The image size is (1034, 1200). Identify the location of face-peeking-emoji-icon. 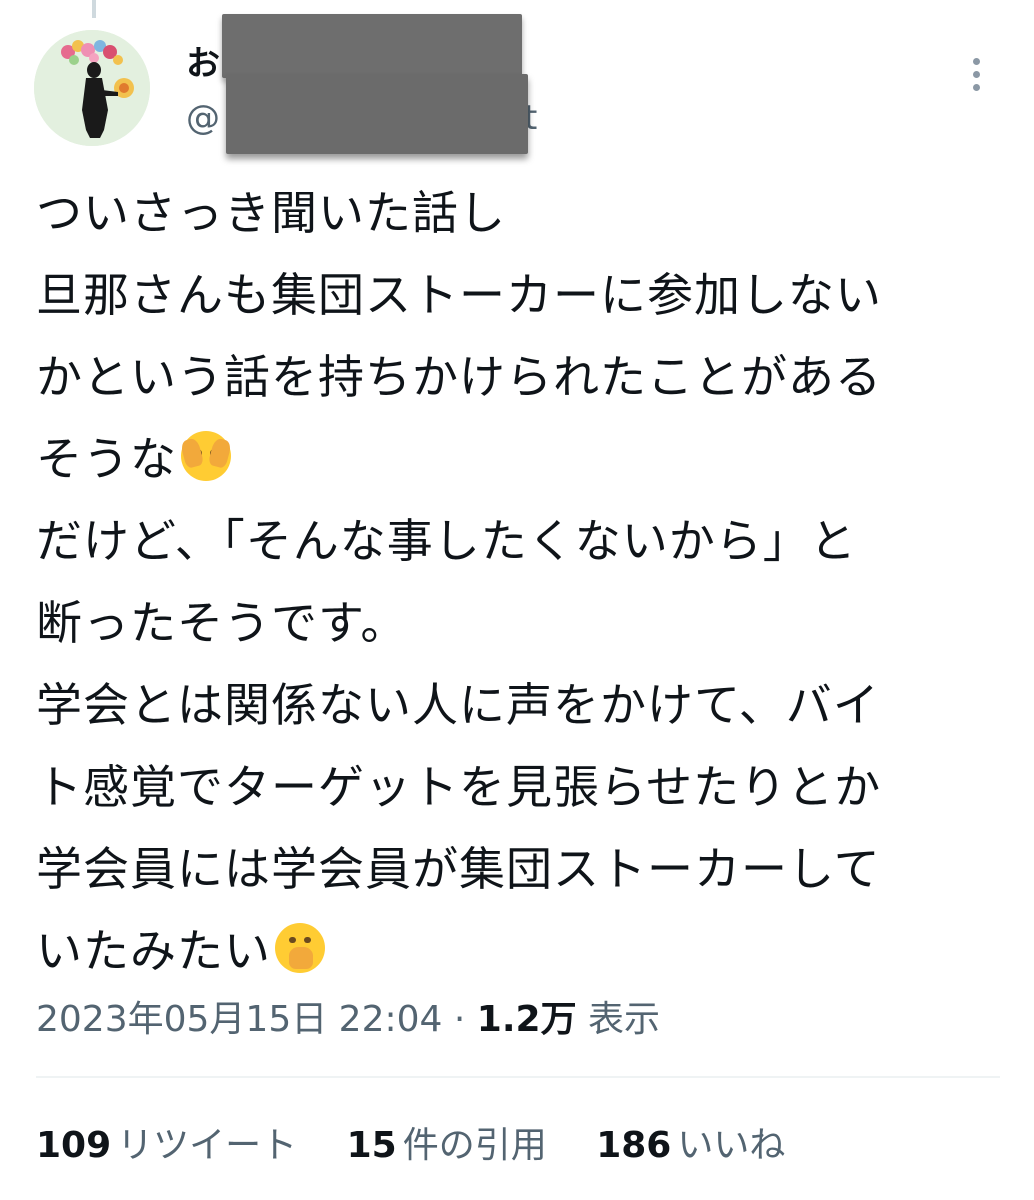
(206, 456).